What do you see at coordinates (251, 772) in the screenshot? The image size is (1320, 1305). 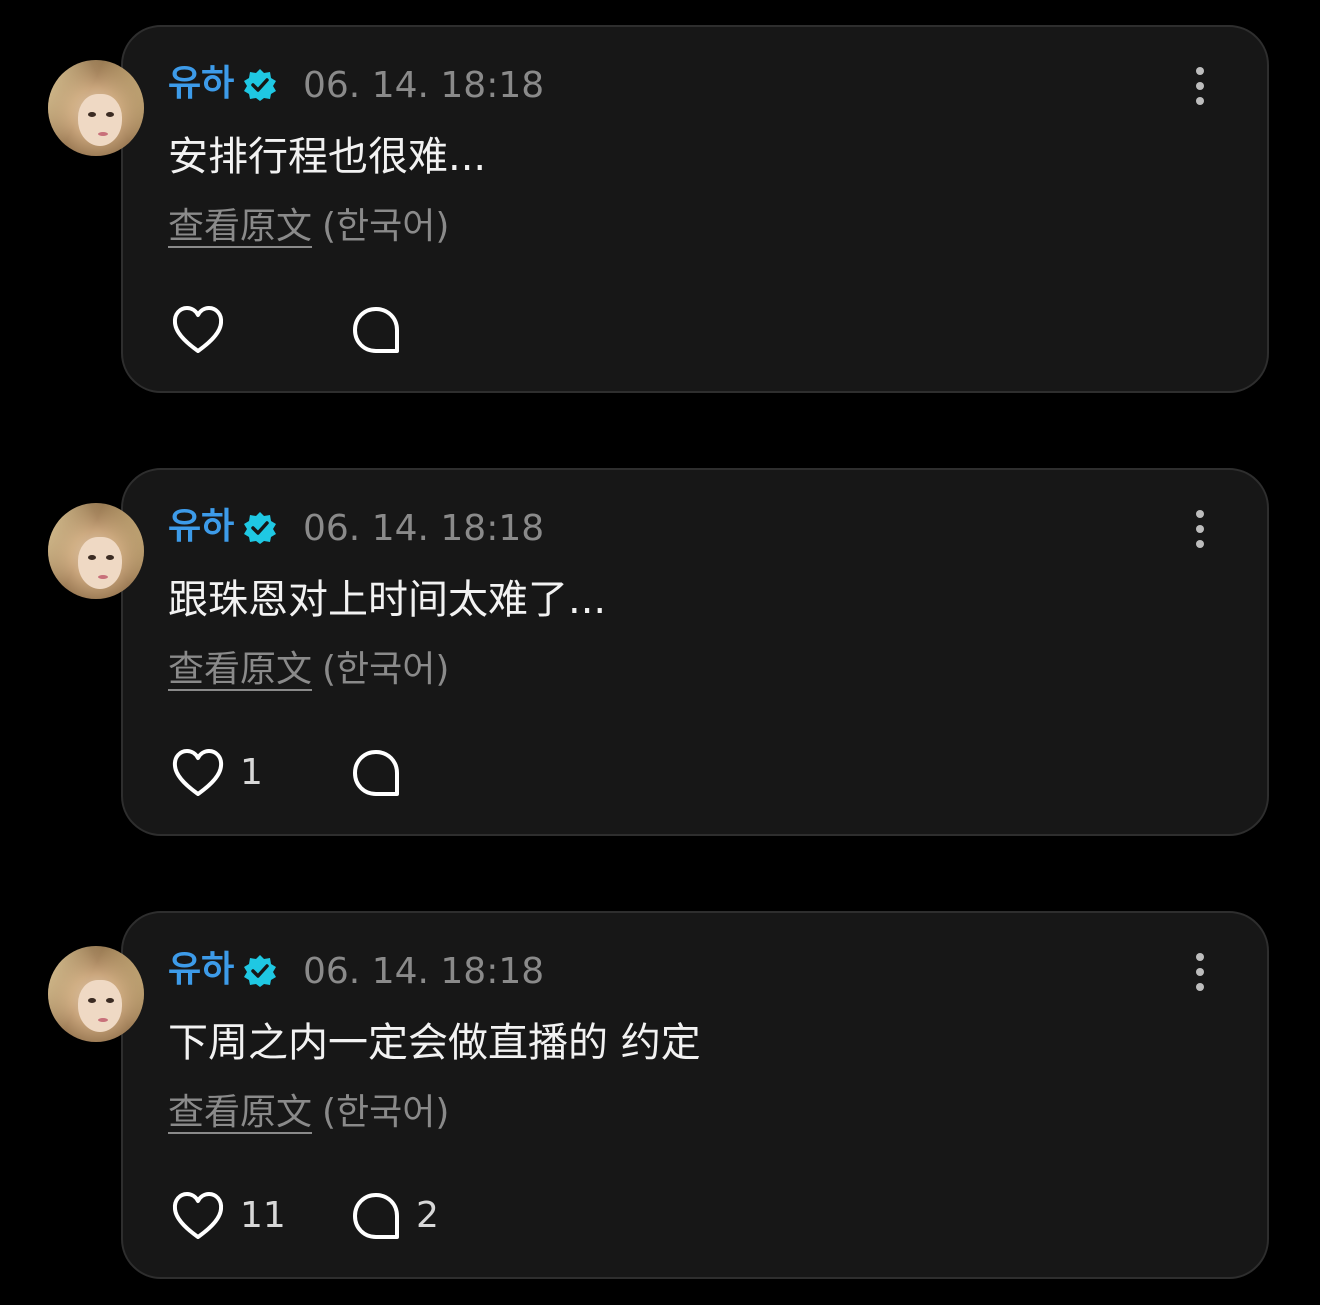 I see `like-count: 1` at bounding box center [251, 772].